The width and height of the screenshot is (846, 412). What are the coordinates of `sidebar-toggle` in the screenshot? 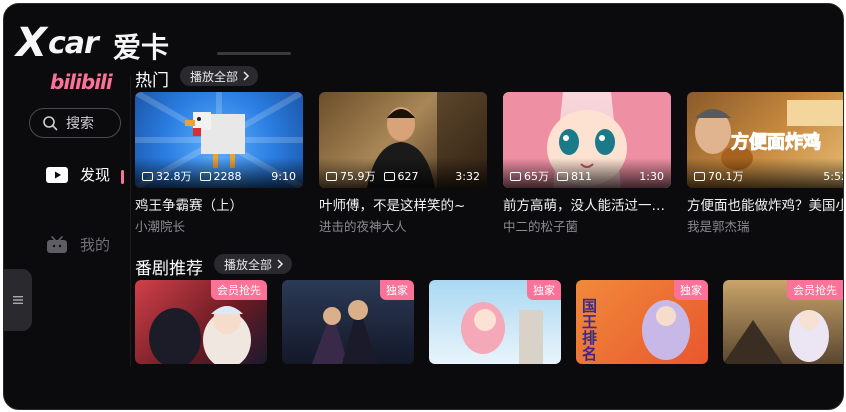 It's located at (18, 300).